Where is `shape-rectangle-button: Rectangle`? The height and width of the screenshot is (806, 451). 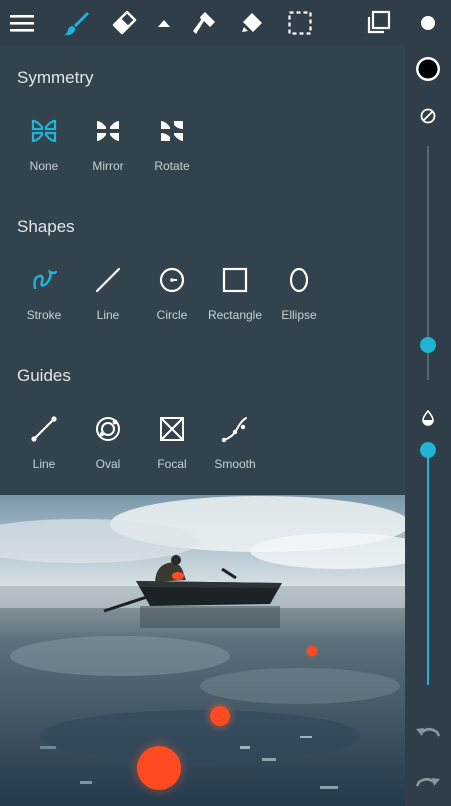 shape-rectangle-button: Rectangle is located at coordinates (235, 300).